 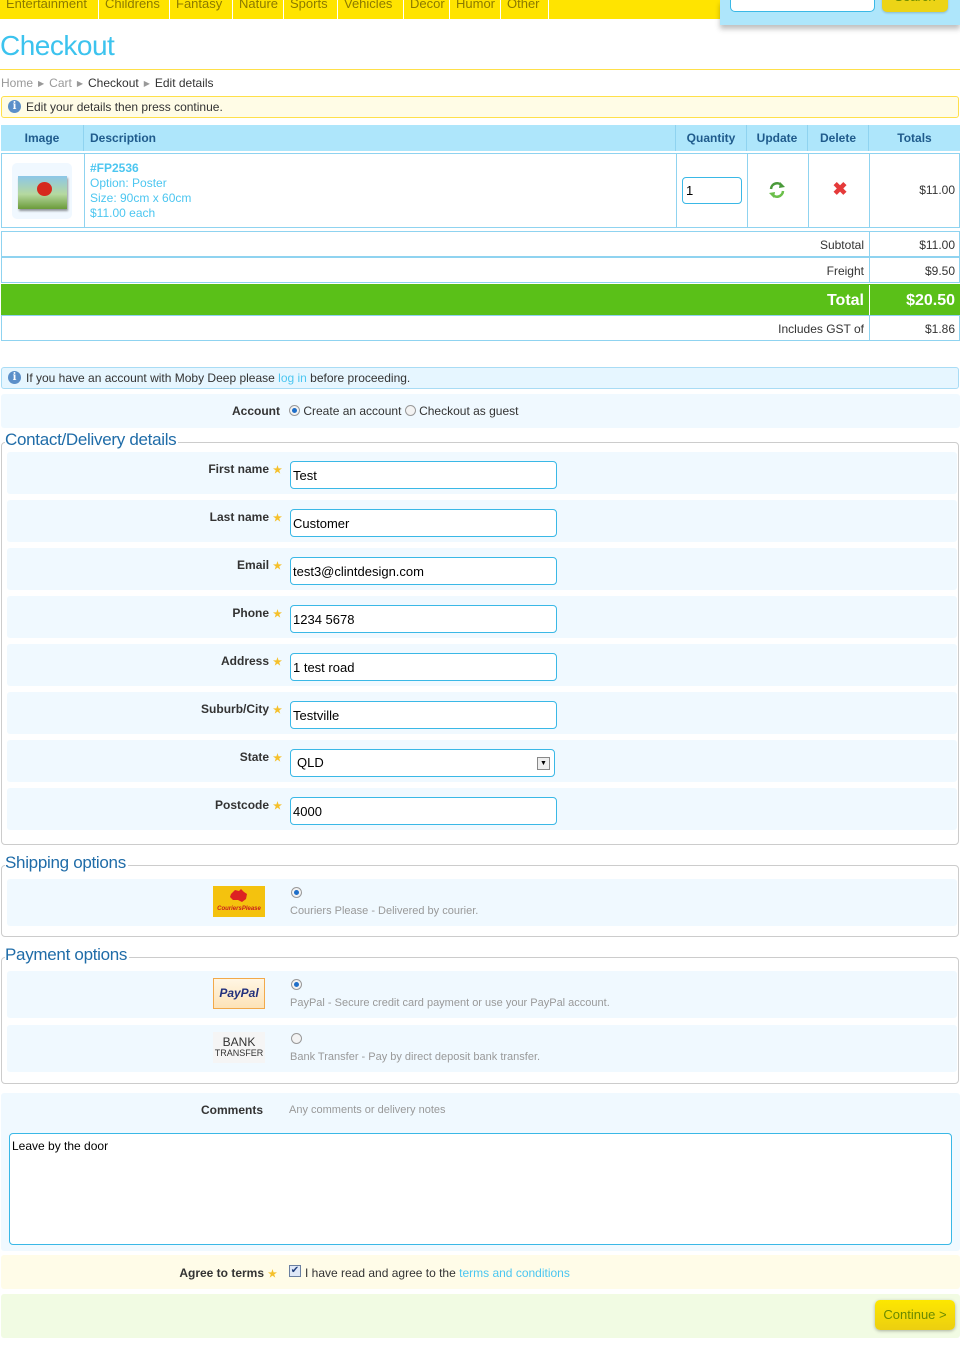 I want to click on nav-humor: Humor, so click(x=475, y=9).